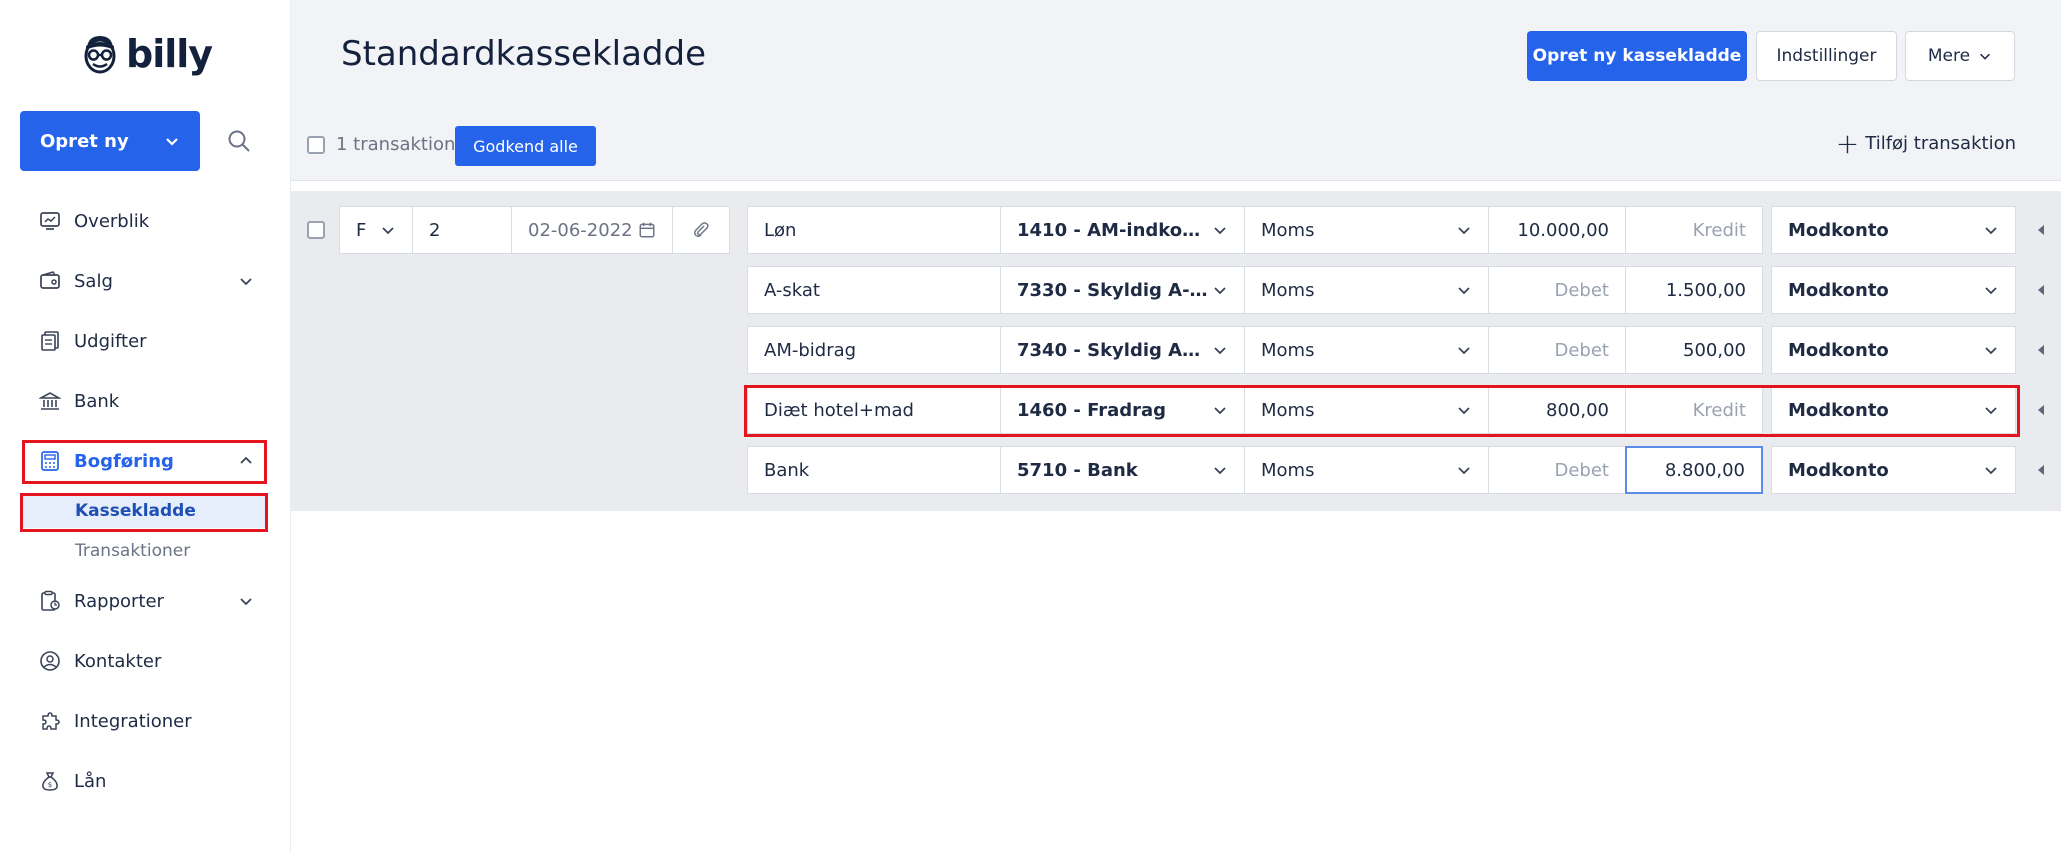 This screenshot has width=2061, height=853. I want to click on search-icon, so click(239, 141).